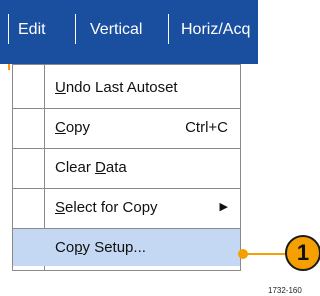  What do you see at coordinates (206, 127) in the screenshot?
I see `shortcut-label: Ctrl+C` at bounding box center [206, 127].